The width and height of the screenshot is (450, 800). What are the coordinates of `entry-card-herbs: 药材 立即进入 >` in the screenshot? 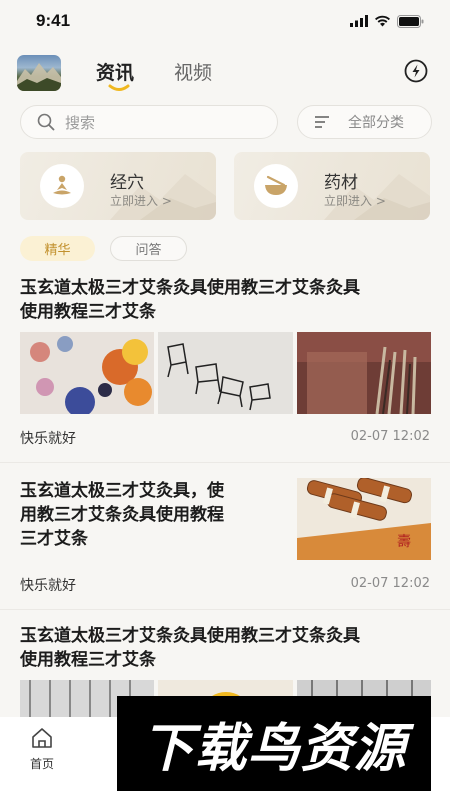 It's located at (332, 186).